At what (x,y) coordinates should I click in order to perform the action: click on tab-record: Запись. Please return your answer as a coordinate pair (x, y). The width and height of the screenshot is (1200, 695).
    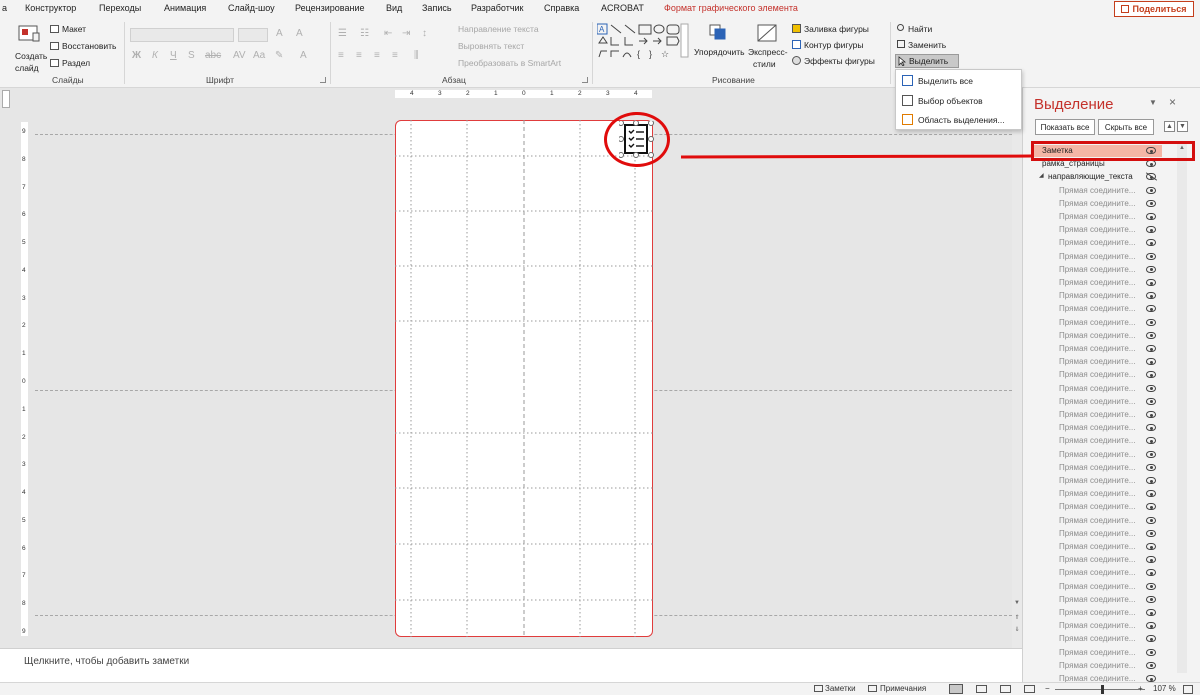
    Looking at the image, I should click on (437, 8).